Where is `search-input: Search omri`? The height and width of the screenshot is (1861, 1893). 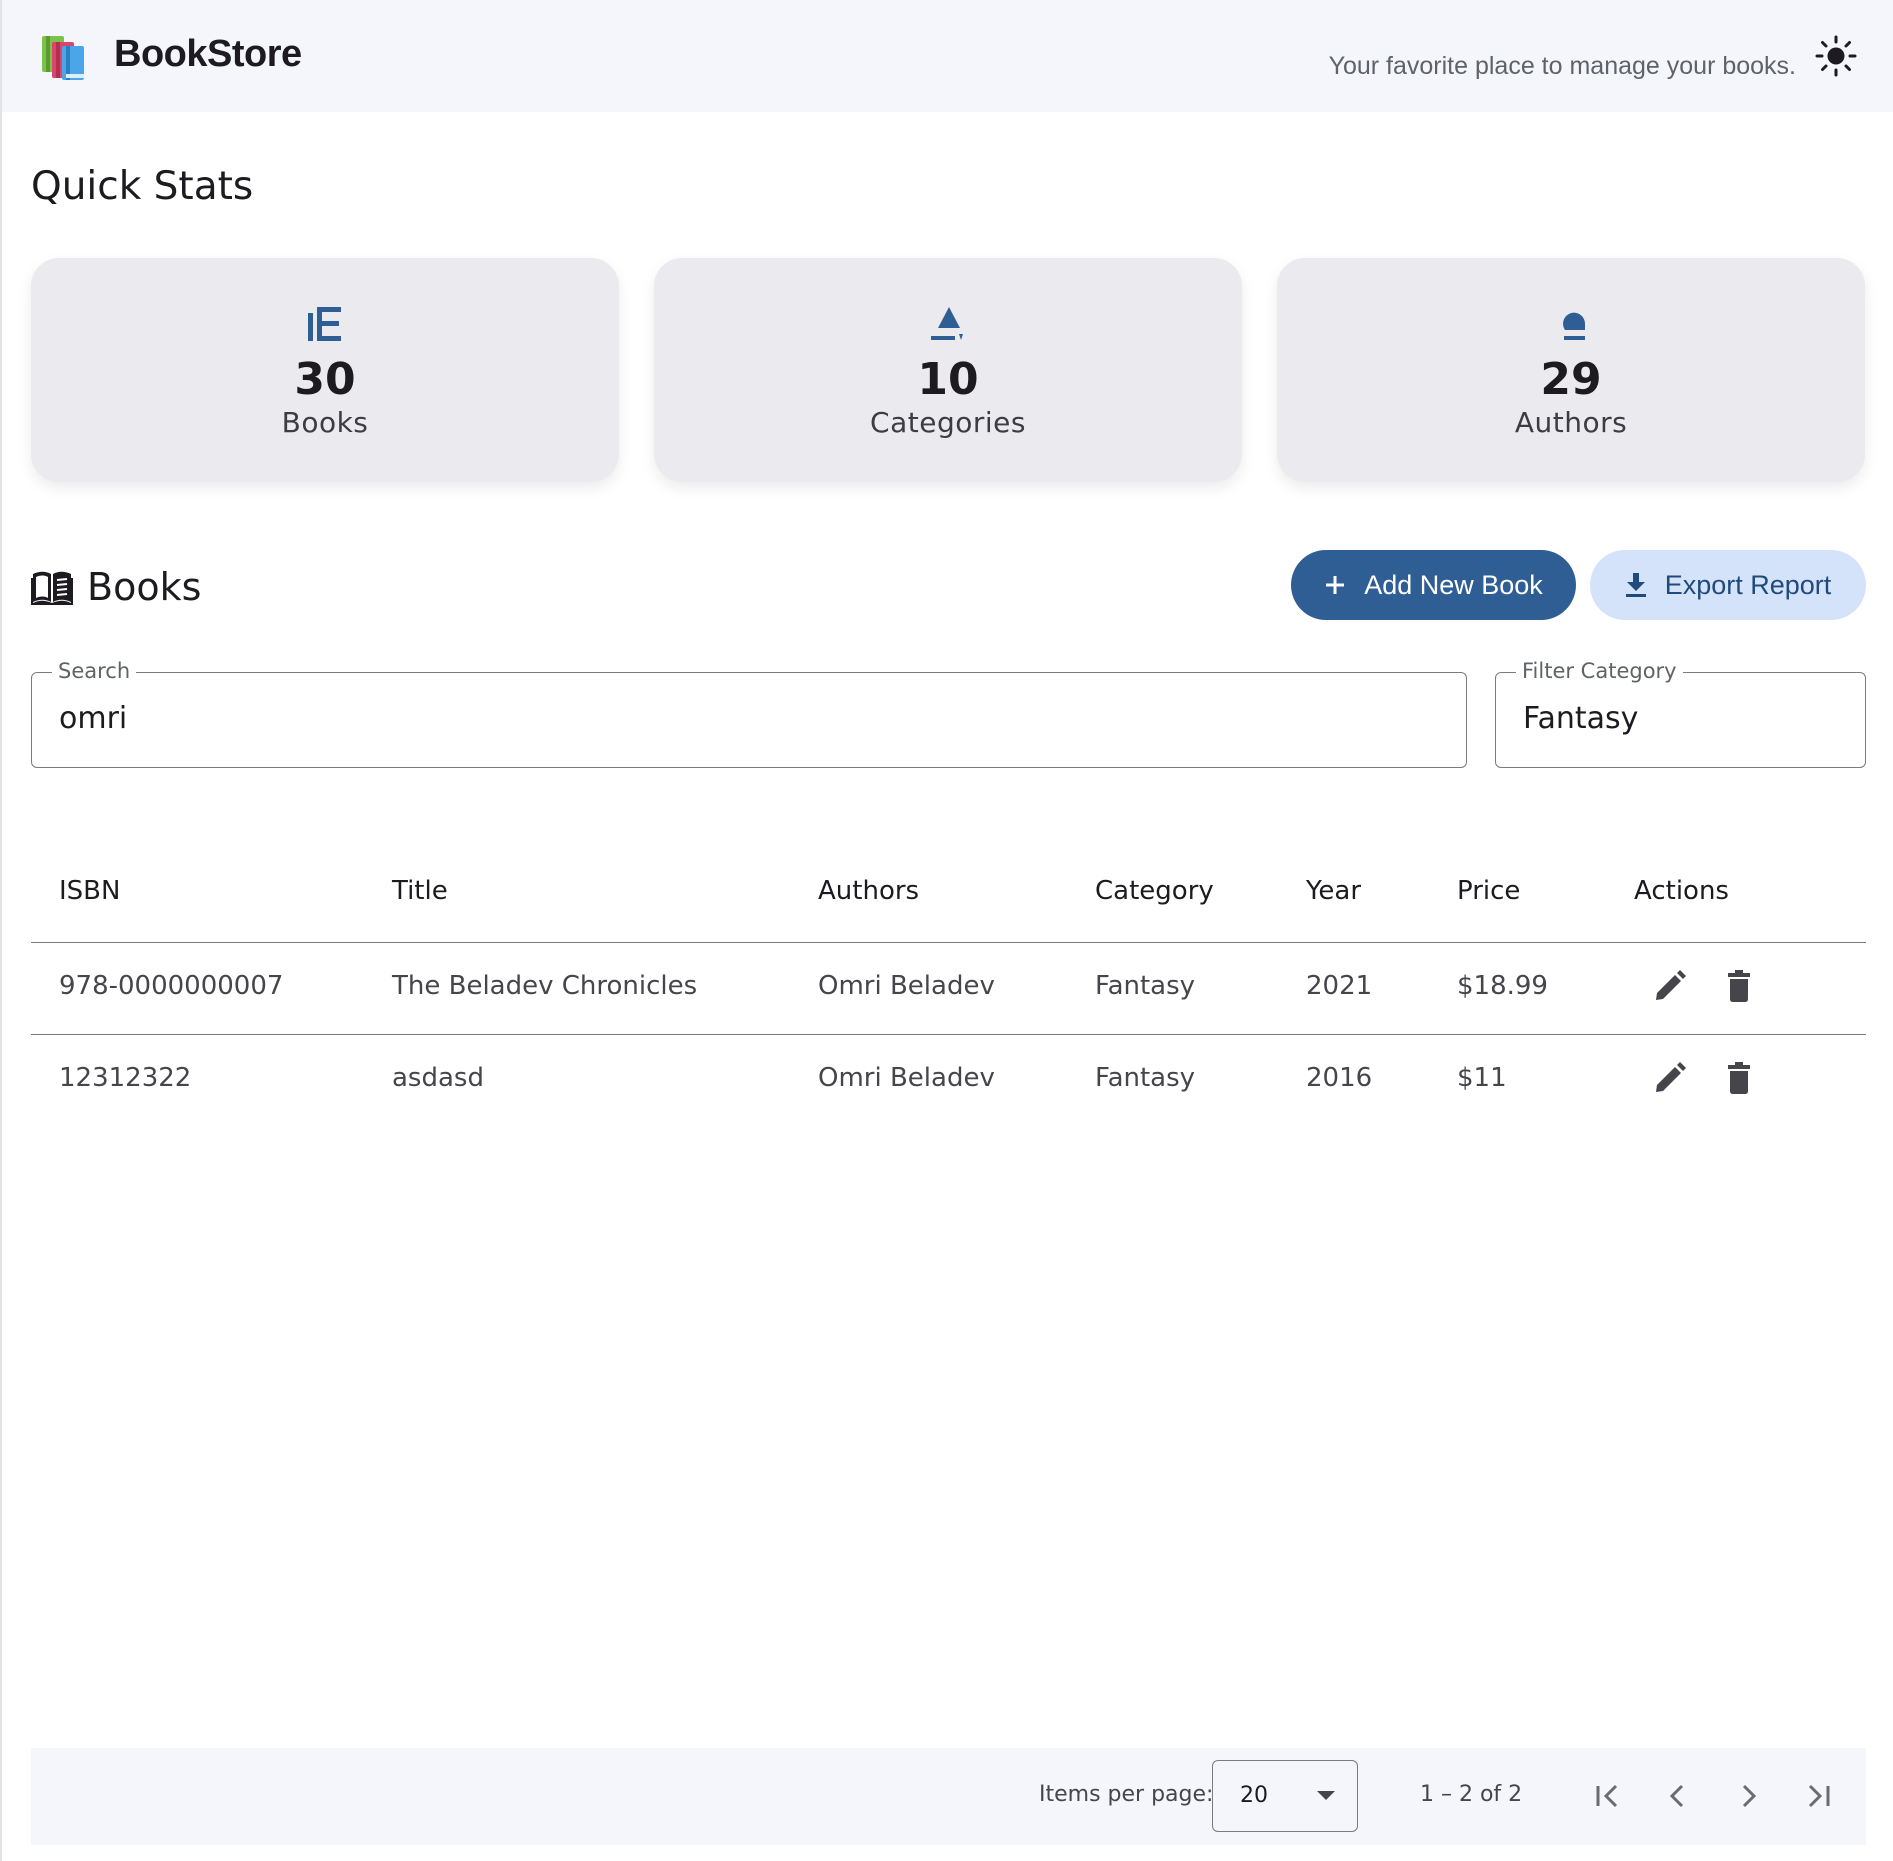
search-input: Search omri is located at coordinates (749, 713).